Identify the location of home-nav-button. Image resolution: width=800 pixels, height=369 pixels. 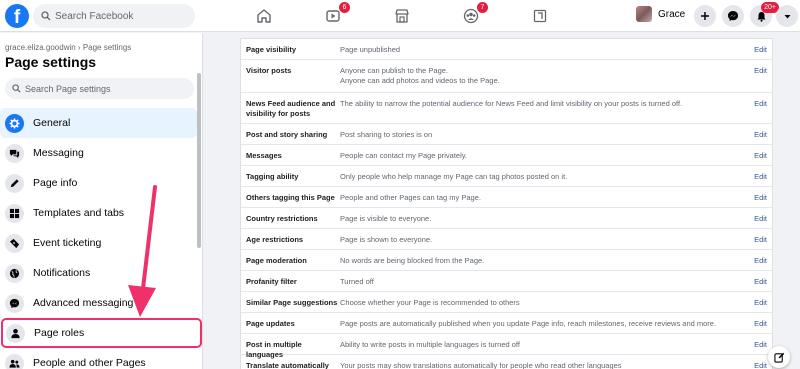
(264, 16).